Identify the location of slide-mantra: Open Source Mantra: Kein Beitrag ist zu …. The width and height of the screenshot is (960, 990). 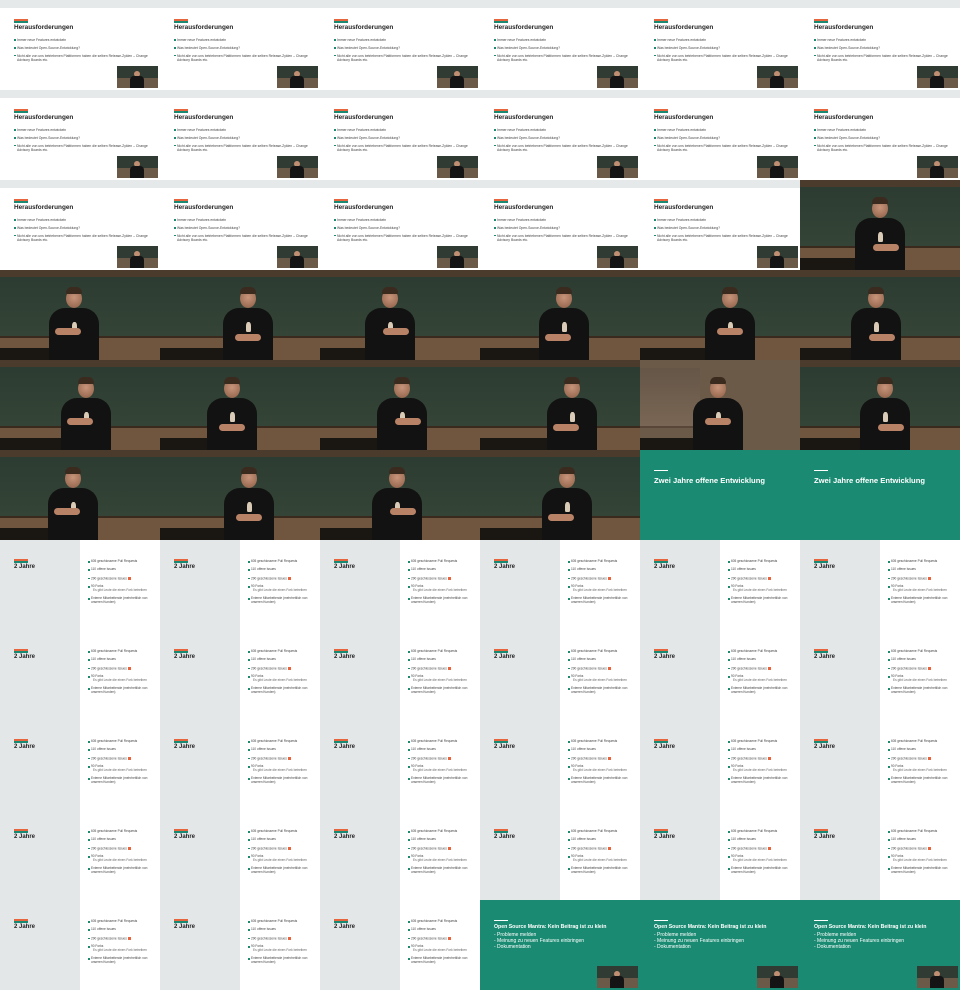
(560, 945).